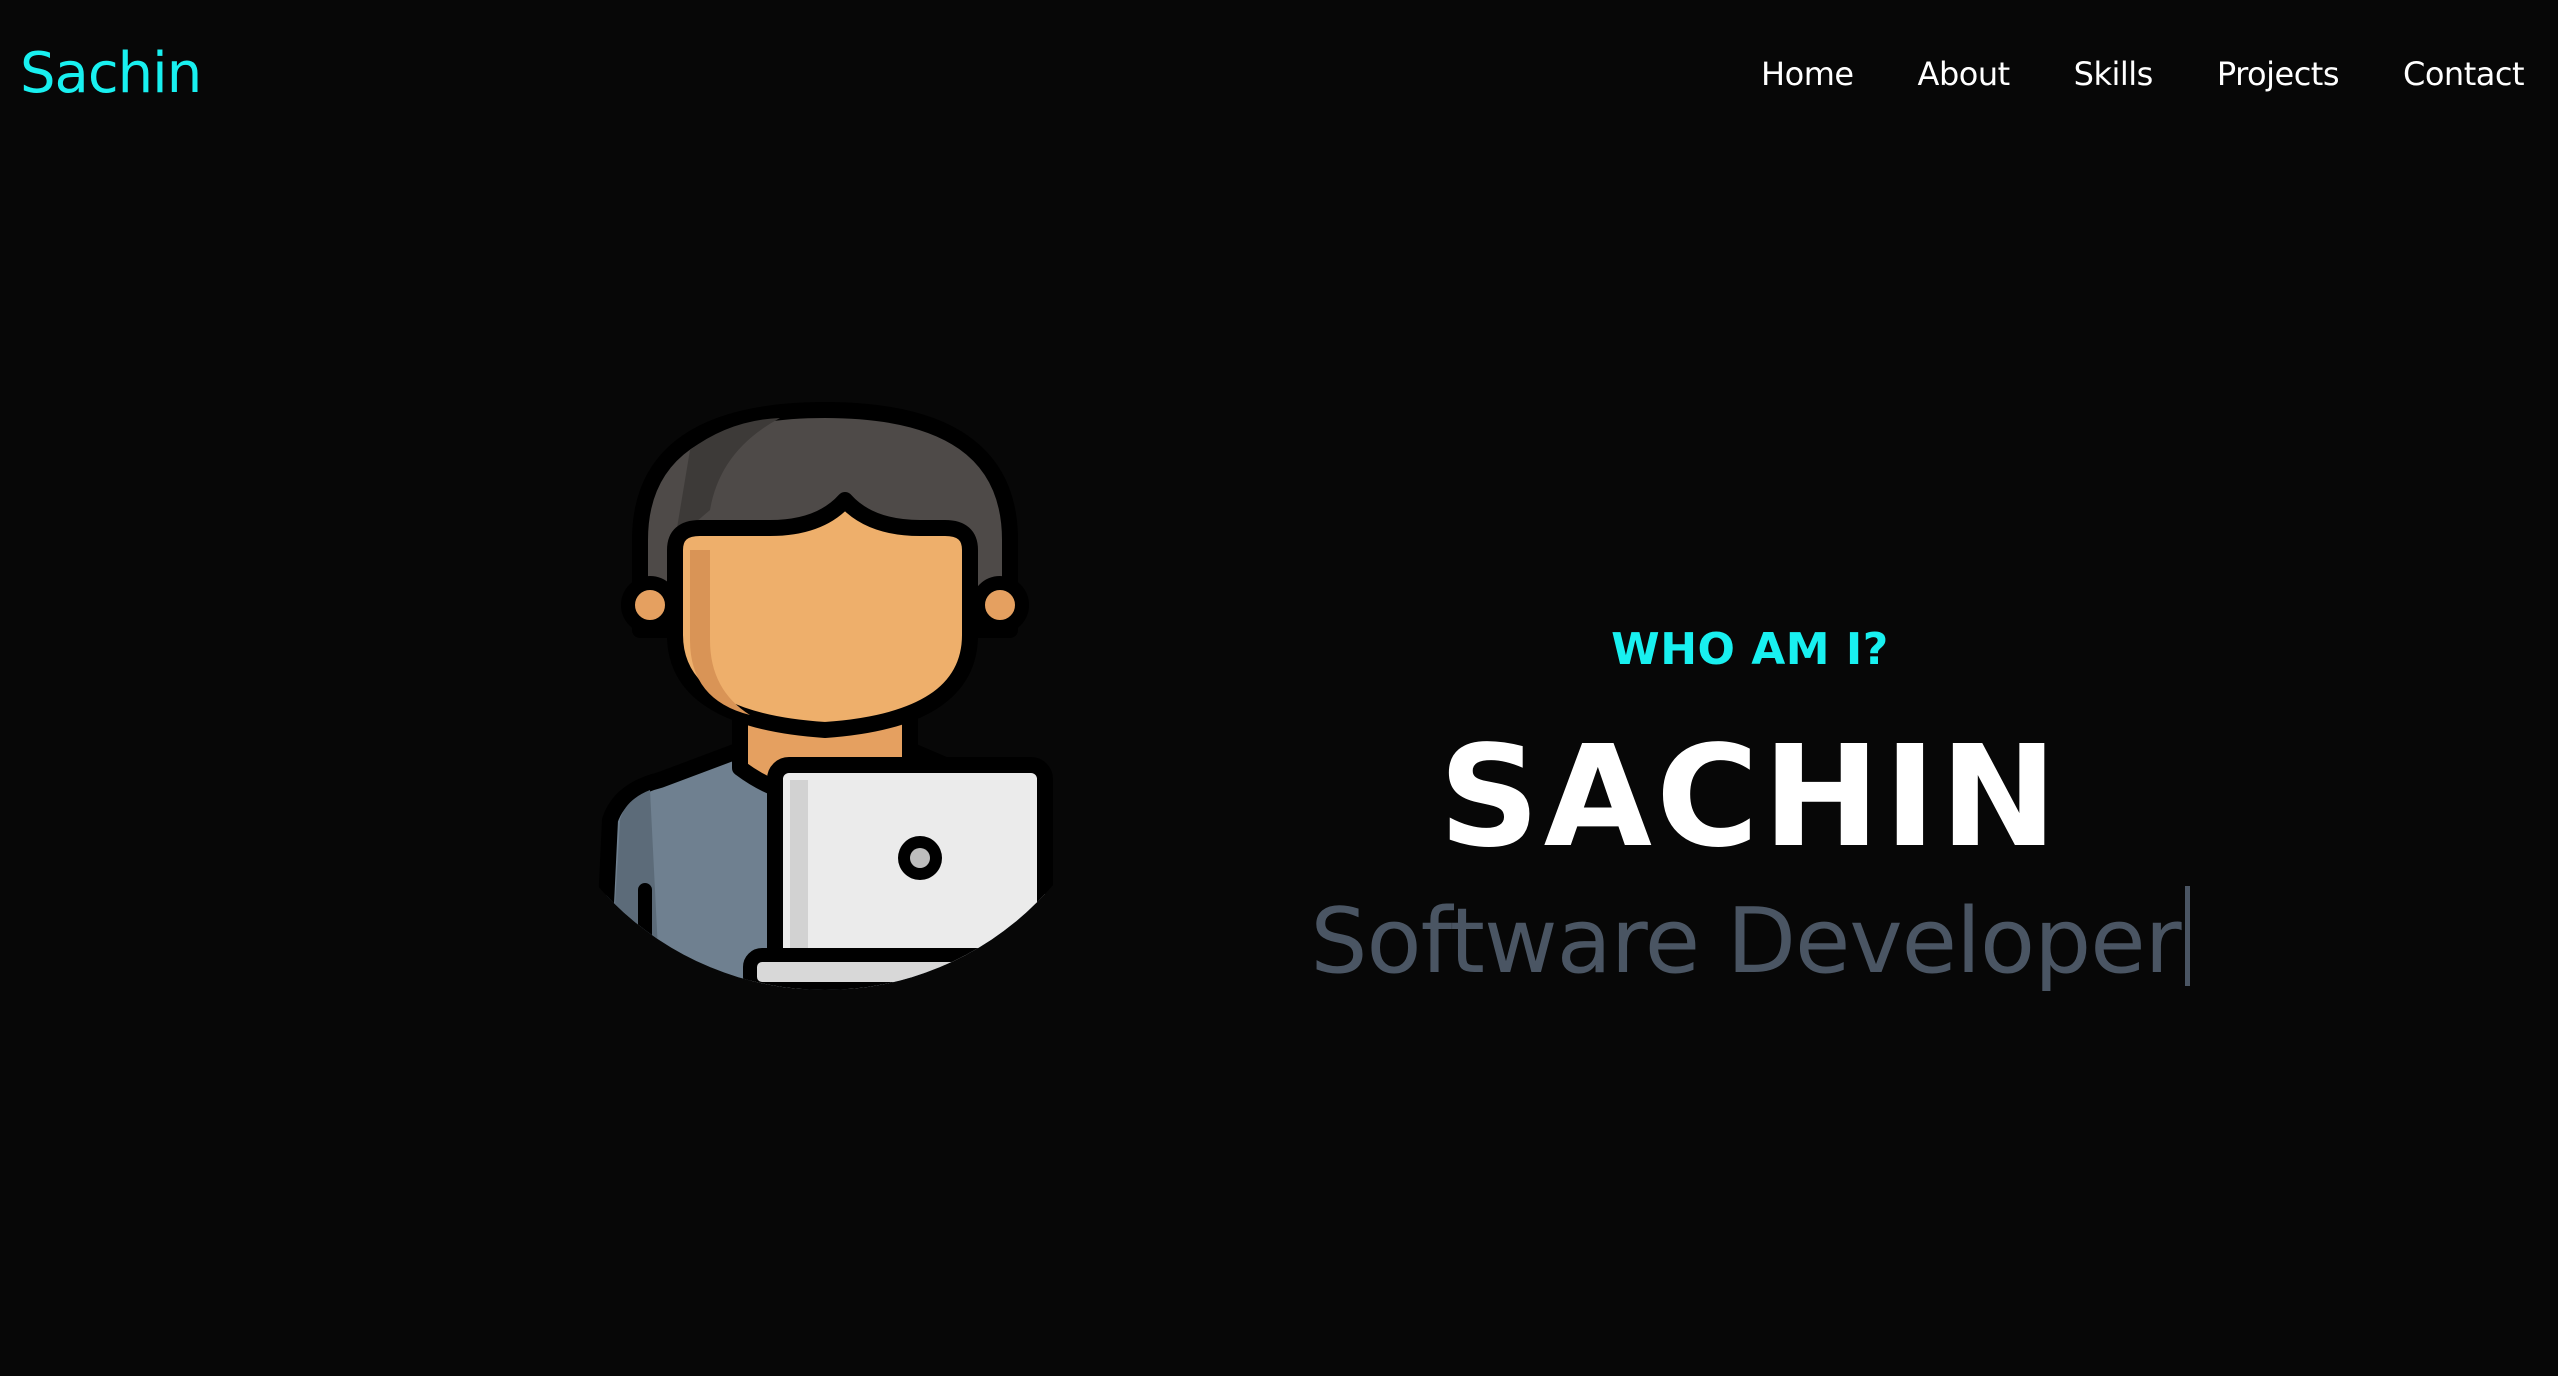 The image size is (2558, 1376). Describe the element at coordinates (1750, 649) in the screenshot. I see `hero-eyebrow: WHO AM I?` at that location.